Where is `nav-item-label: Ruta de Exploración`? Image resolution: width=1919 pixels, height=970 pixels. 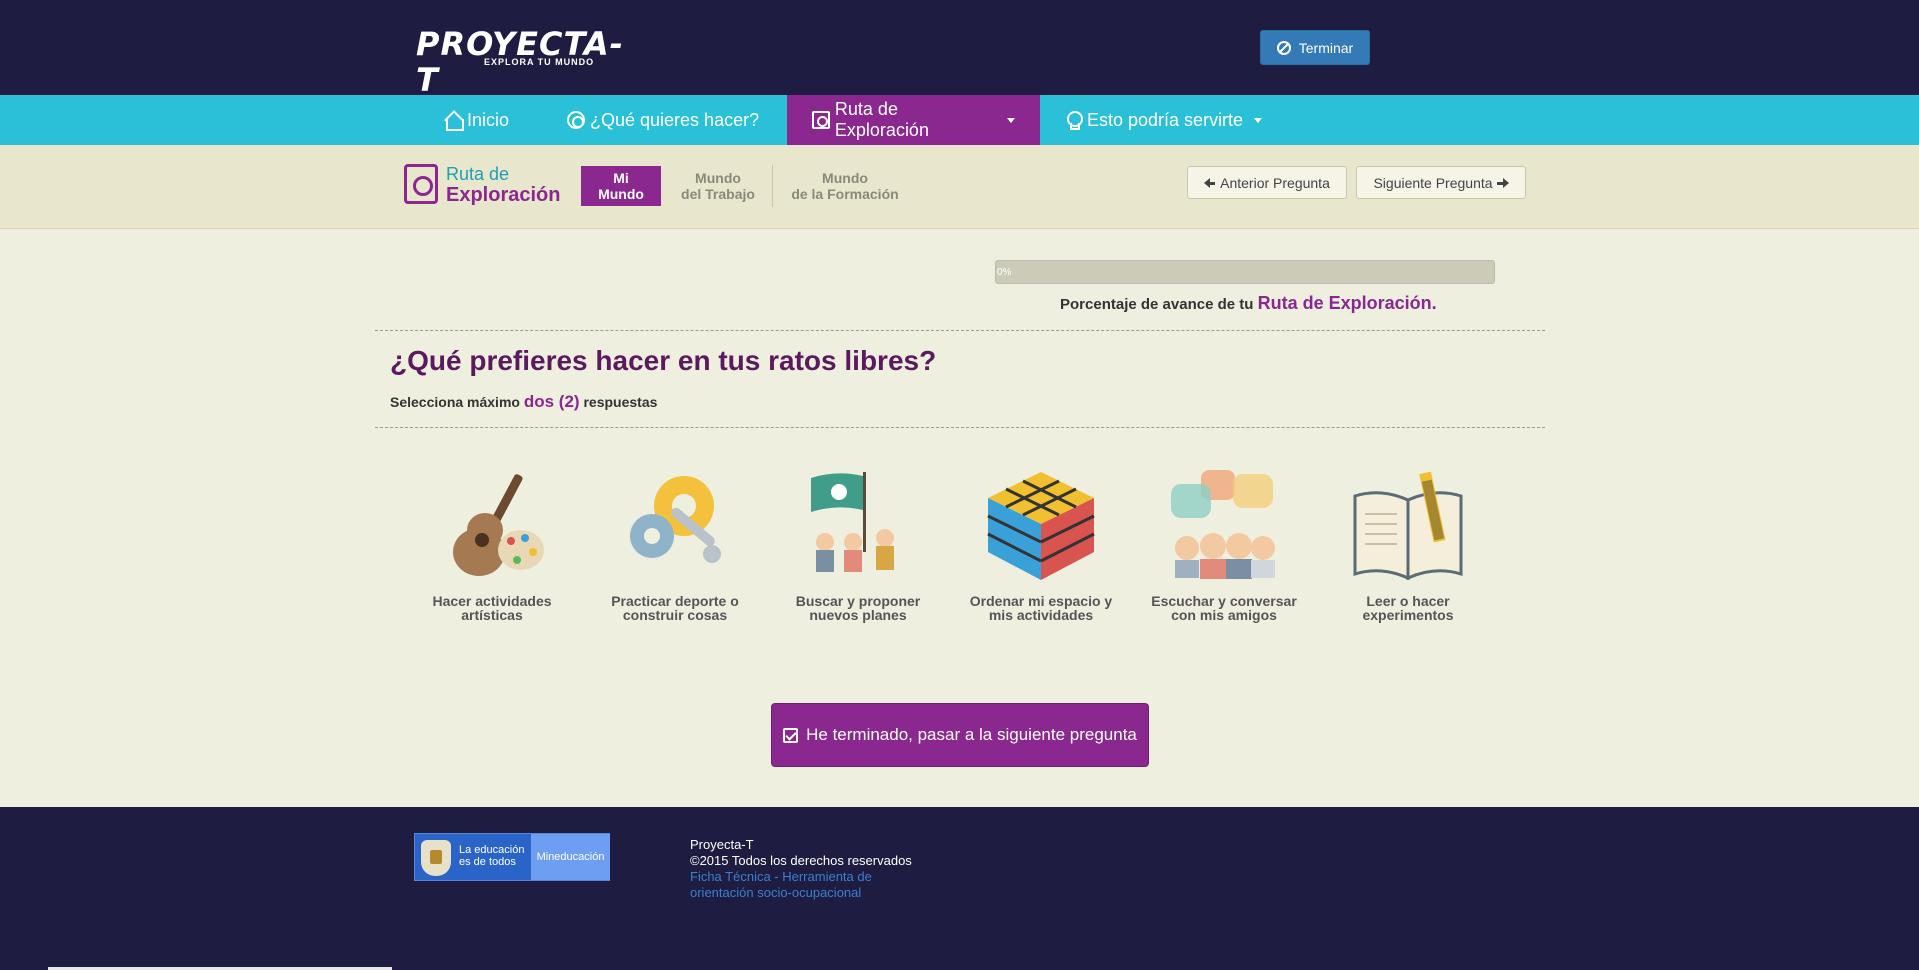 nav-item-label: Ruta de Exploración is located at coordinates (881, 119).